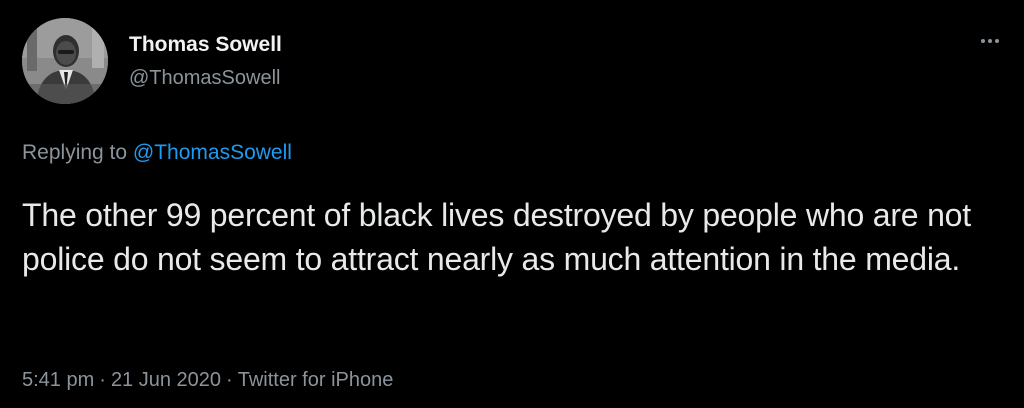 The width and height of the screenshot is (1024, 408). I want to click on tweet-time: 5:41 pm, so click(58, 380).